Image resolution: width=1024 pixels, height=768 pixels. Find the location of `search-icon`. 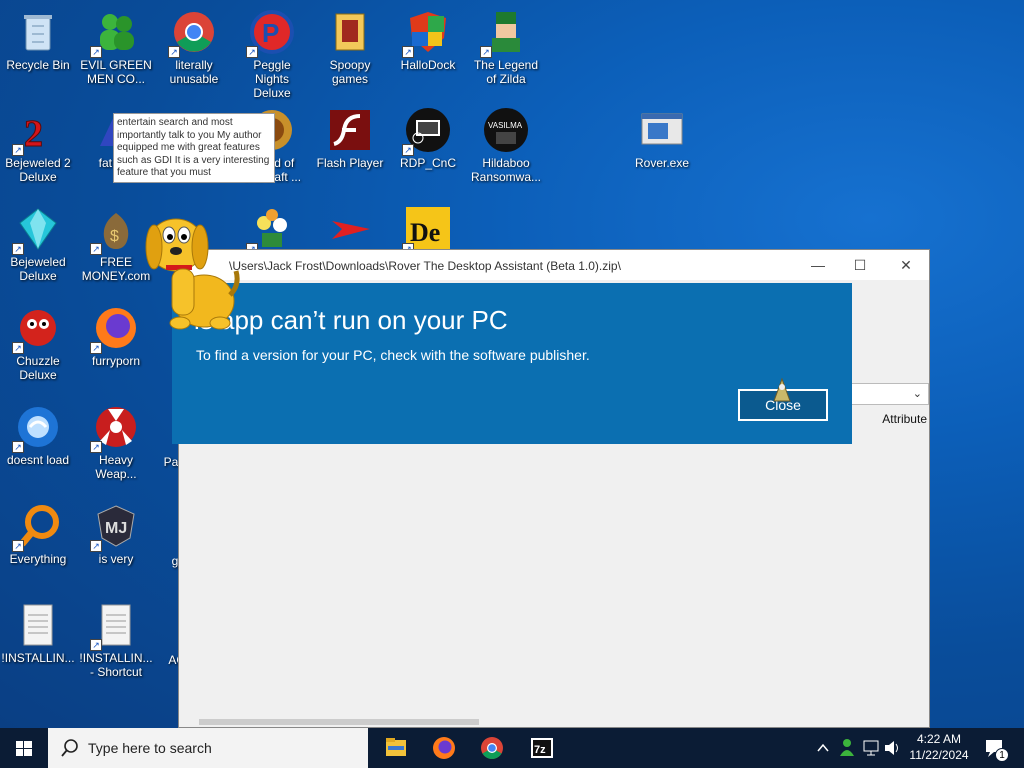

search-icon is located at coordinates (69, 748).